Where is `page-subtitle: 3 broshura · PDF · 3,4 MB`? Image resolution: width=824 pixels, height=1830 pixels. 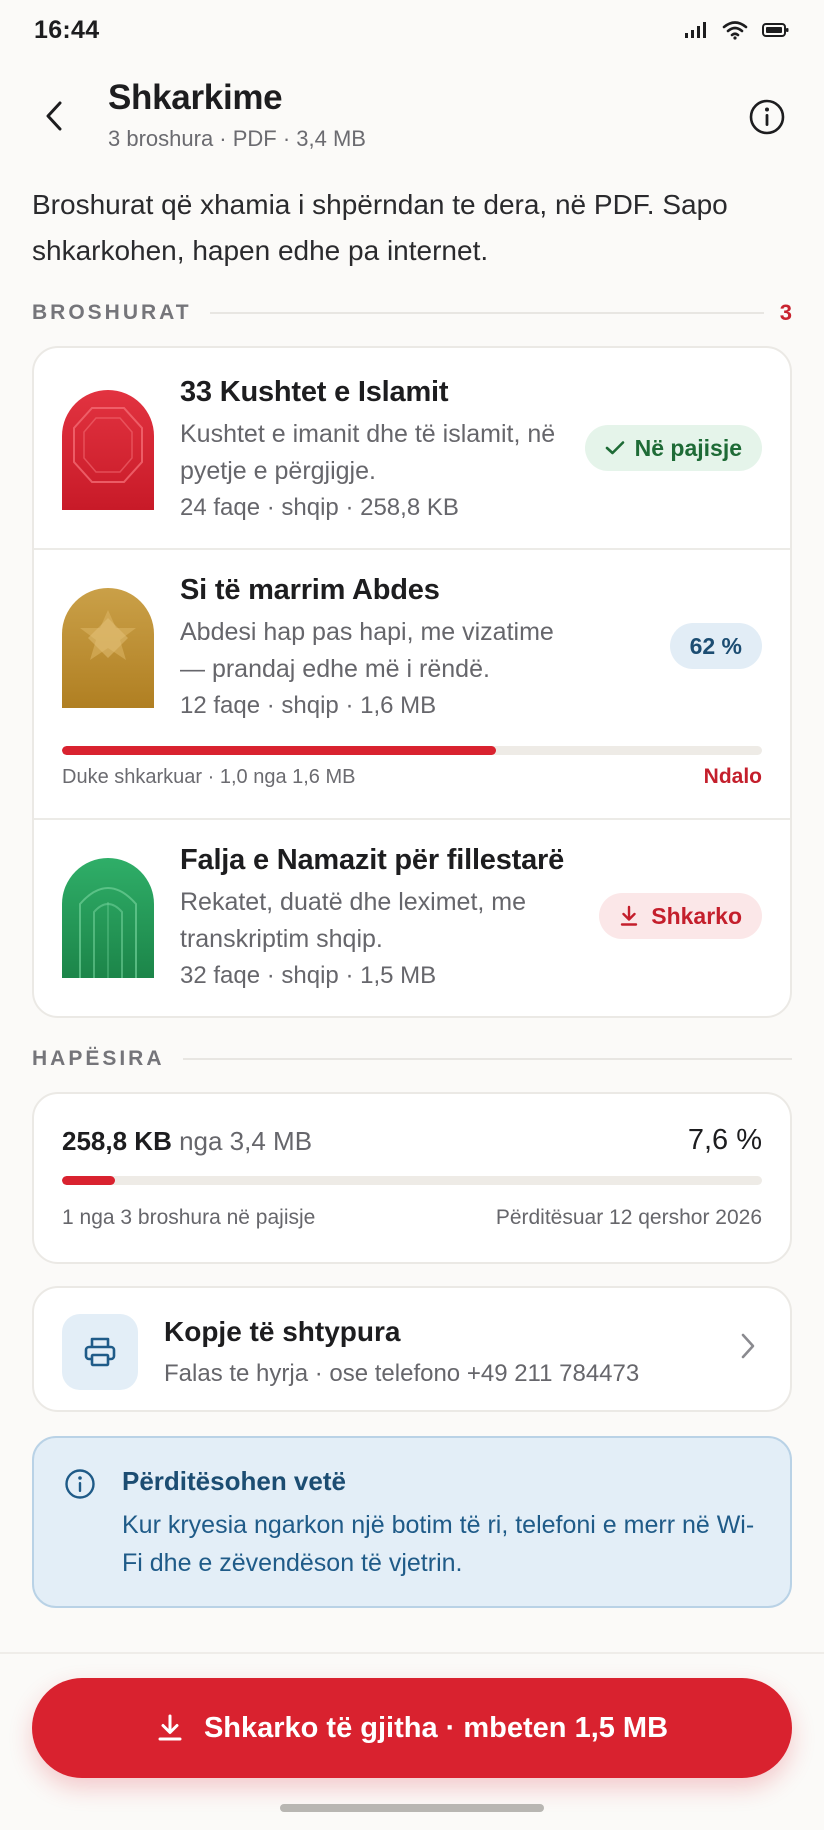 page-subtitle: 3 broshura · PDF · 3,4 MB is located at coordinates (237, 138).